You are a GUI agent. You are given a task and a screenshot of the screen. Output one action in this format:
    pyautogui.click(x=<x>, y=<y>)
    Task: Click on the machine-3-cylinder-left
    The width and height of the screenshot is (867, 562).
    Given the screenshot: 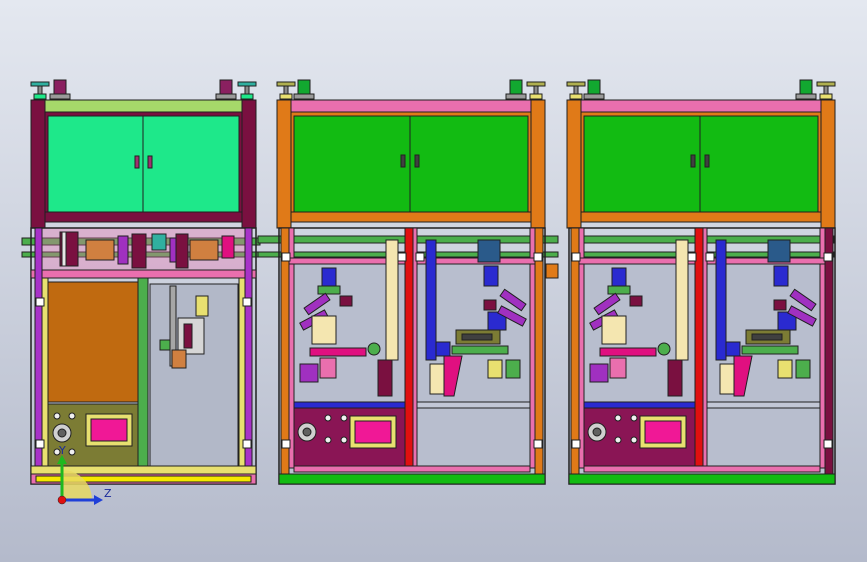 What is the action you would take?
    pyautogui.click(x=682, y=300)
    